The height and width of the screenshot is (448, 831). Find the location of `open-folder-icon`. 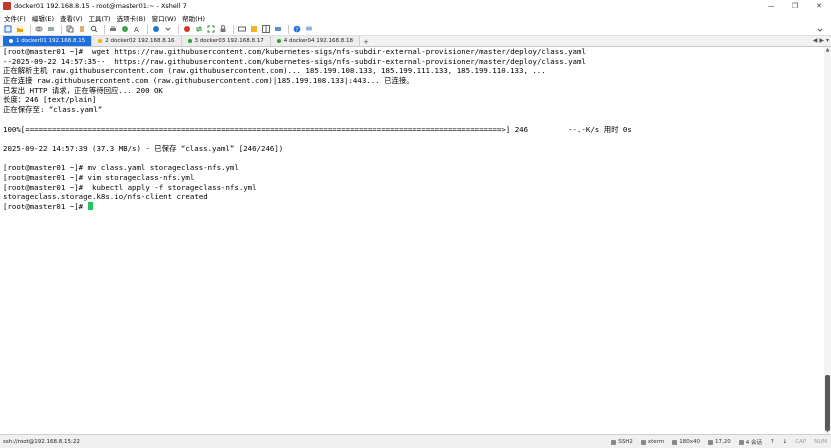

open-folder-icon is located at coordinates (19, 29).